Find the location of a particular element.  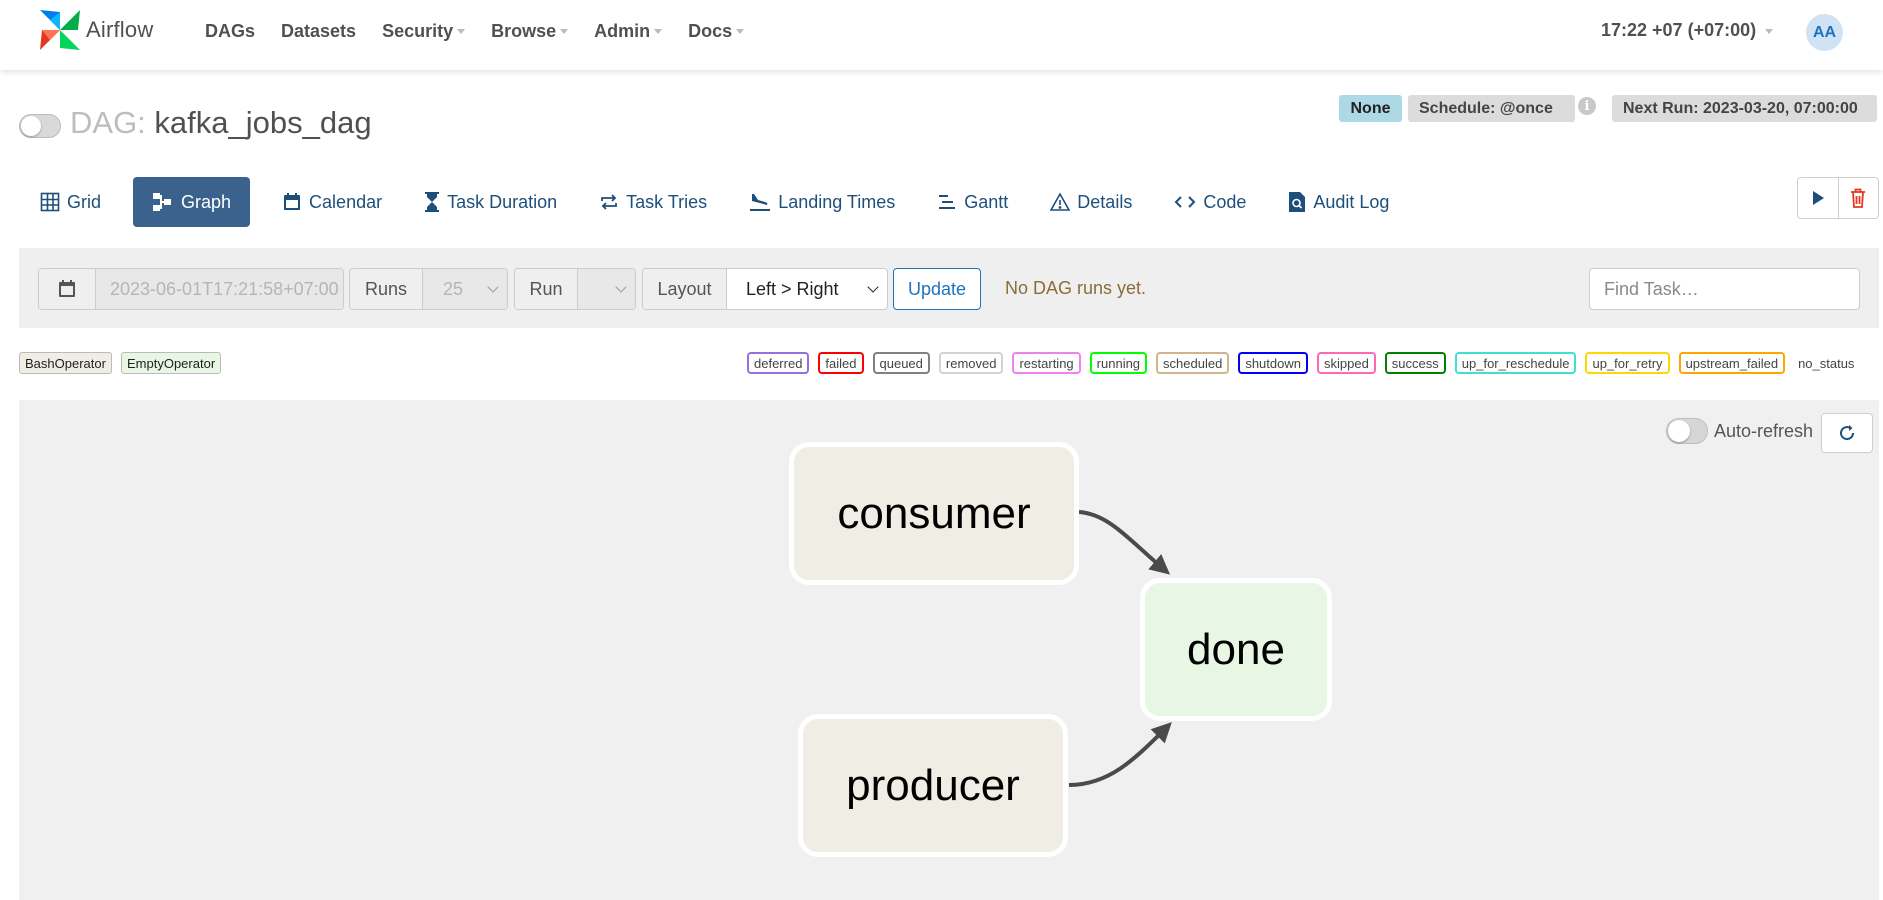

calendar-icon is located at coordinates (292, 201).